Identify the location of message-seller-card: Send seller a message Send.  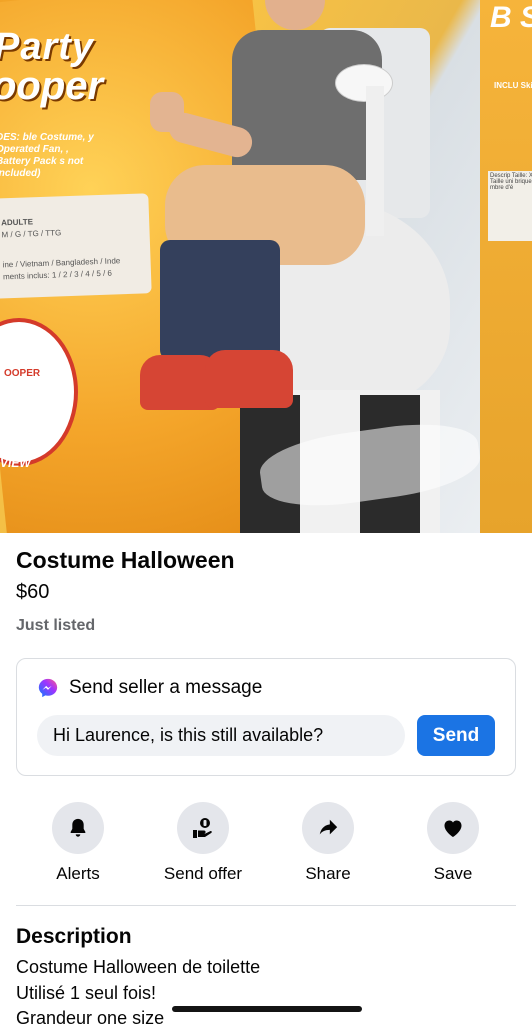
(266, 717).